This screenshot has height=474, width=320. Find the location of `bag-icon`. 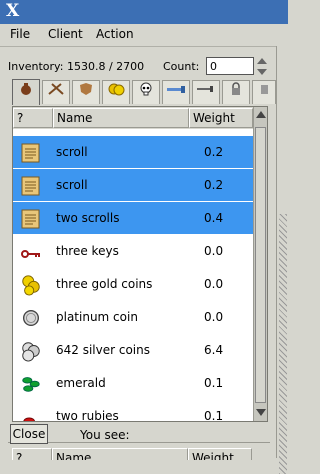

bag-icon is located at coordinates (26, 89).